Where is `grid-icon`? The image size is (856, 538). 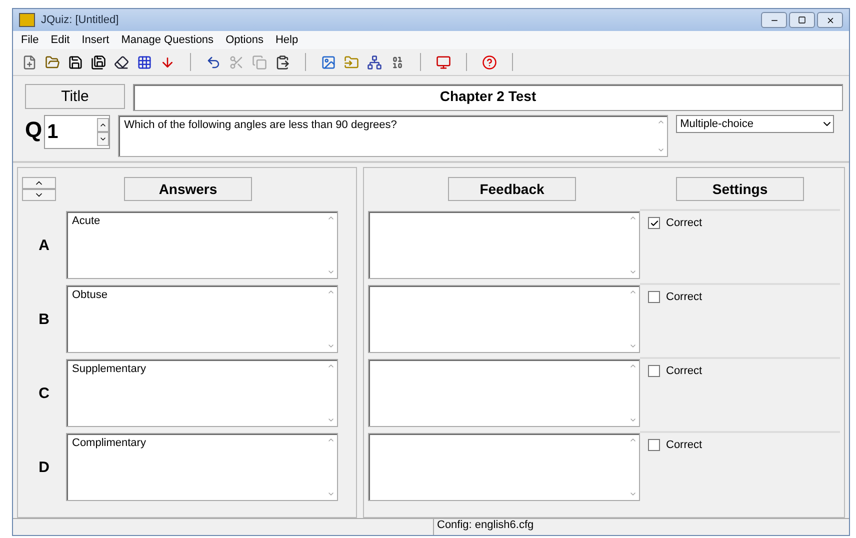 grid-icon is located at coordinates (144, 62).